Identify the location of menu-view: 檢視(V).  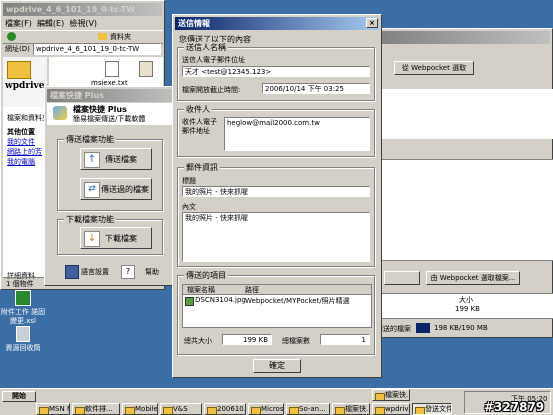
(83, 23).